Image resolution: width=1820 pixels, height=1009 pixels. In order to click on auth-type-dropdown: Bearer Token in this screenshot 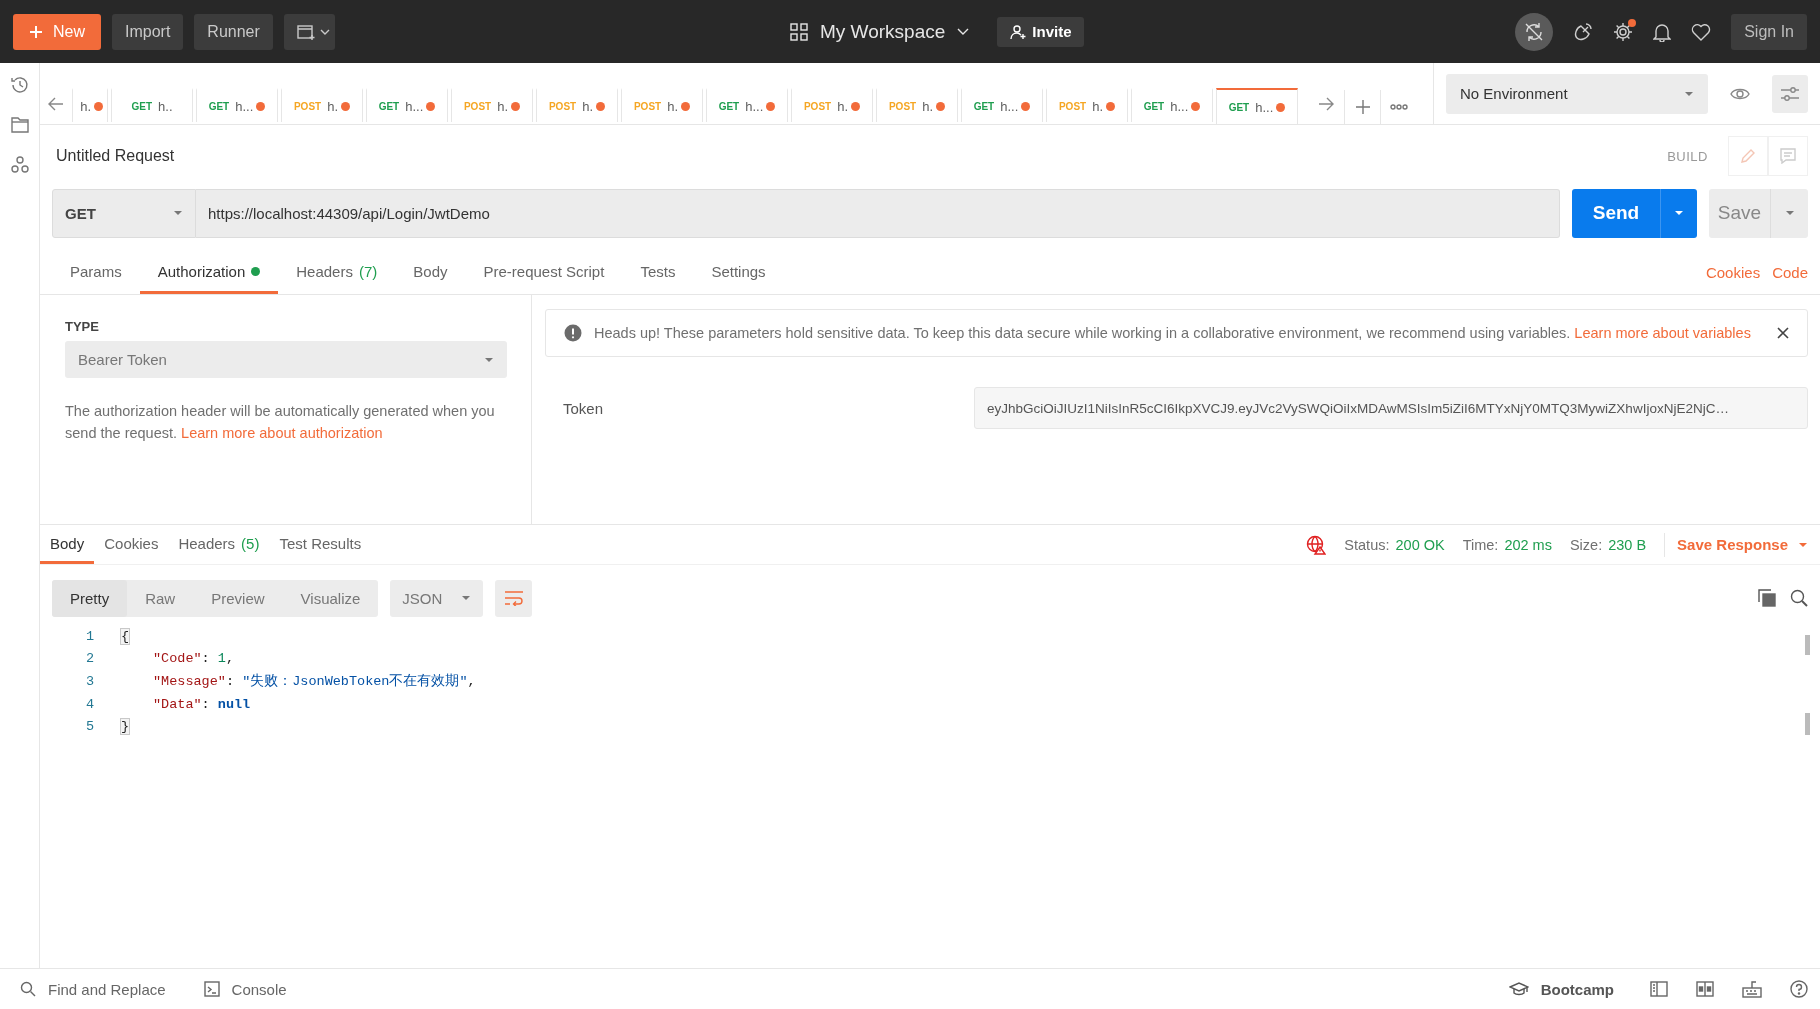, I will do `click(286, 359)`.